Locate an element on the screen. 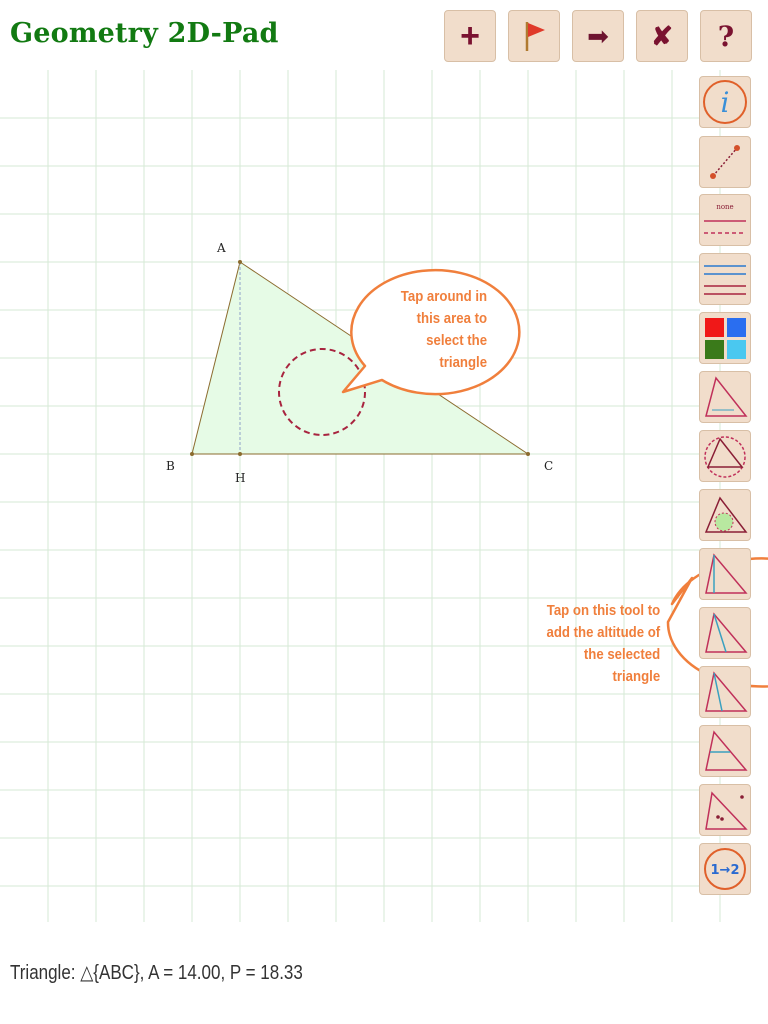 This screenshot has width=768, height=1024. segment-tool-button is located at coordinates (725, 162).